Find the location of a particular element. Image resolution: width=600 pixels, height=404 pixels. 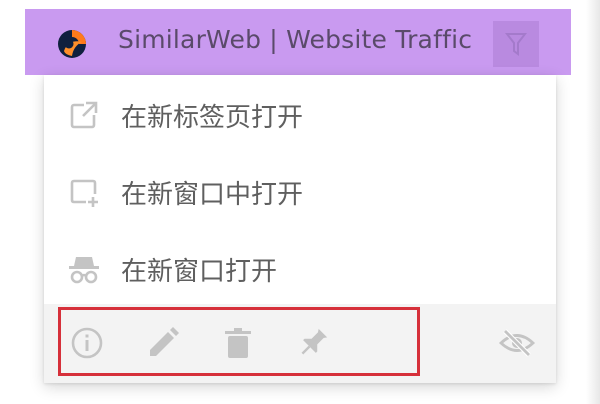

menu-item-open-new-window: 在新窗口中打开 is located at coordinates (300, 191).